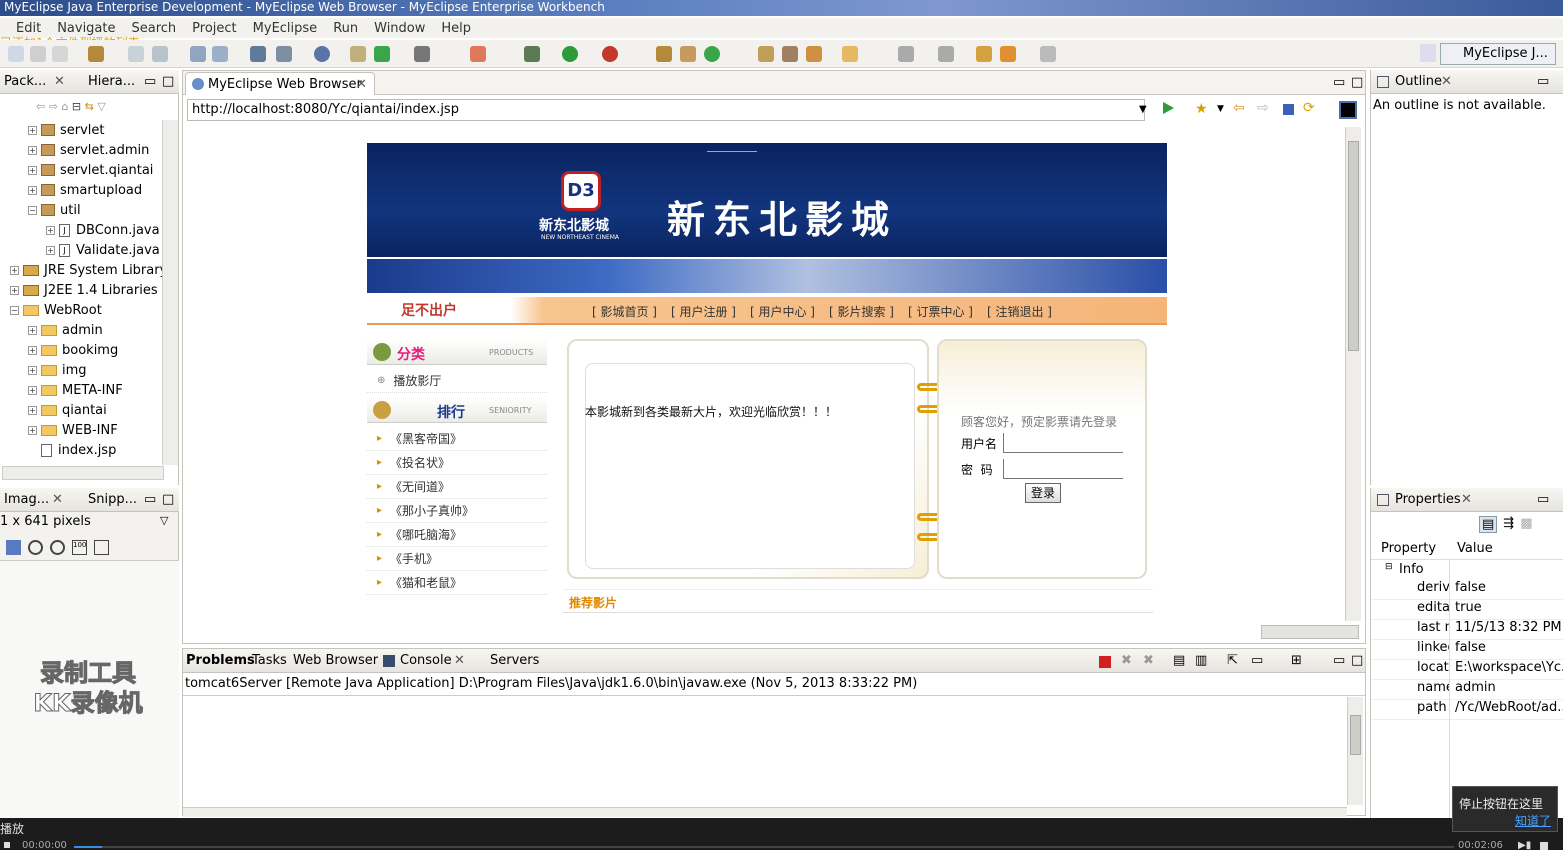 This screenshot has width=1563, height=851. Describe the element at coordinates (1348, 110) in the screenshot. I see `browser-mode-icon` at that location.